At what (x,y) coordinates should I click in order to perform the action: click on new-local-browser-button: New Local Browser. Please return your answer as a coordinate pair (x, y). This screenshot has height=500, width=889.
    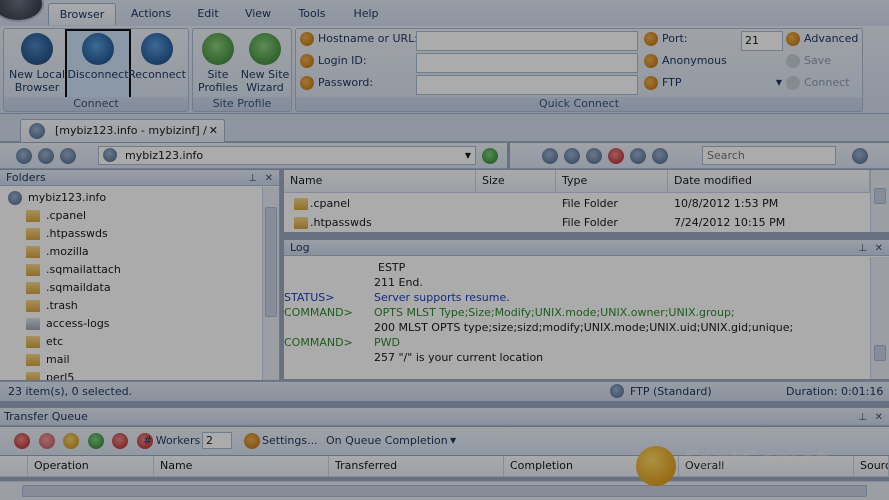
    Looking at the image, I should click on (37, 64).